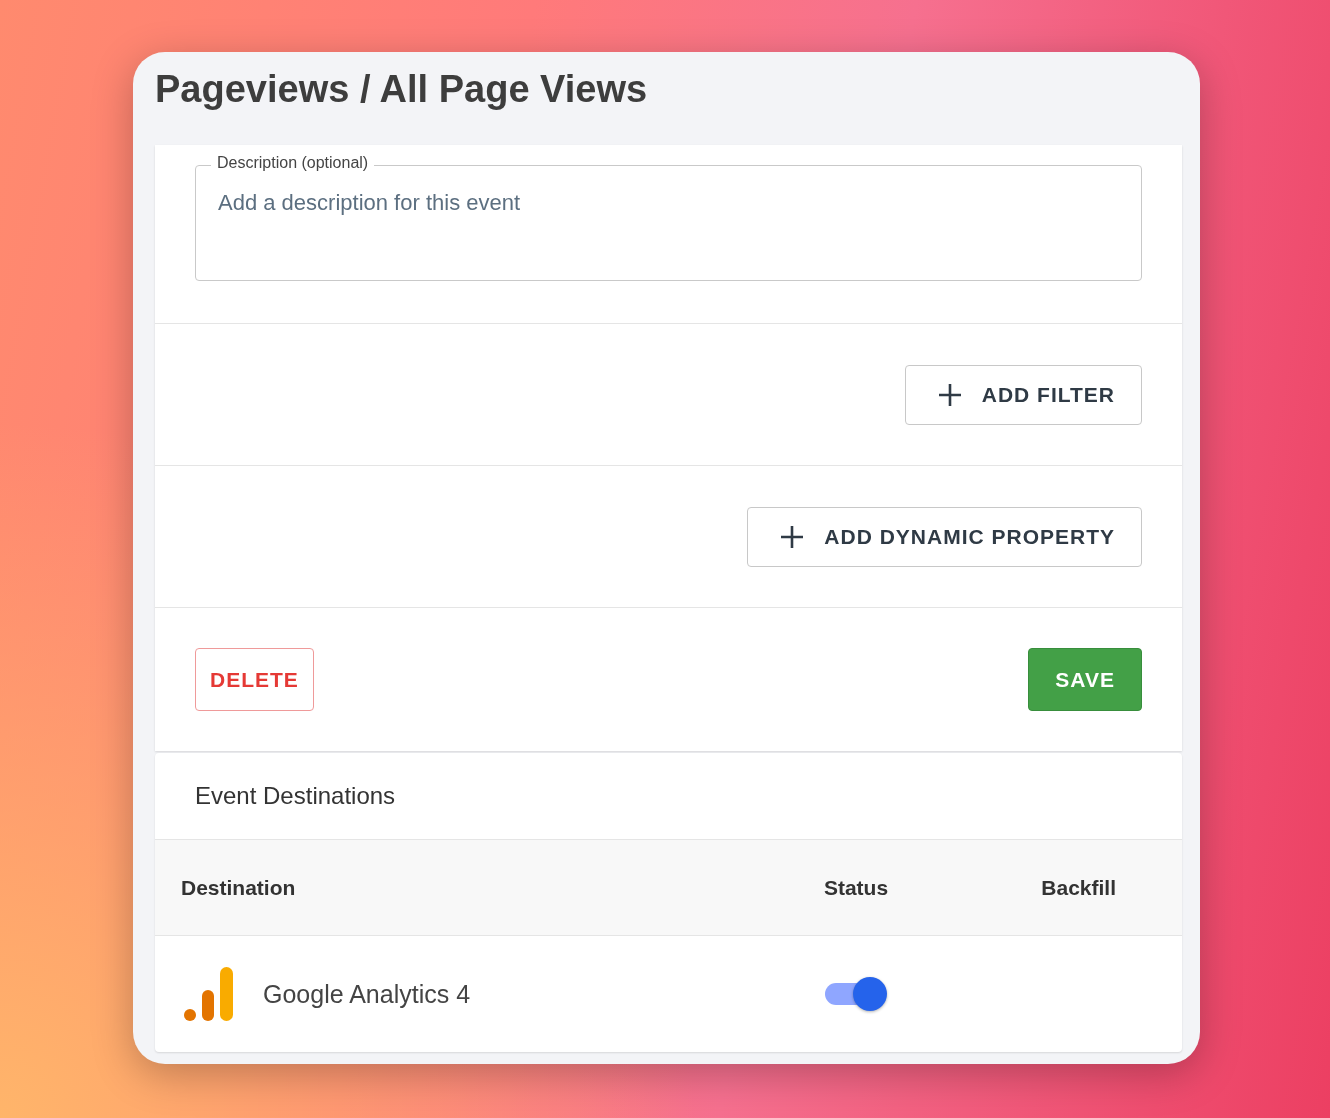  What do you see at coordinates (856, 994) in the screenshot?
I see `status-toggle` at bounding box center [856, 994].